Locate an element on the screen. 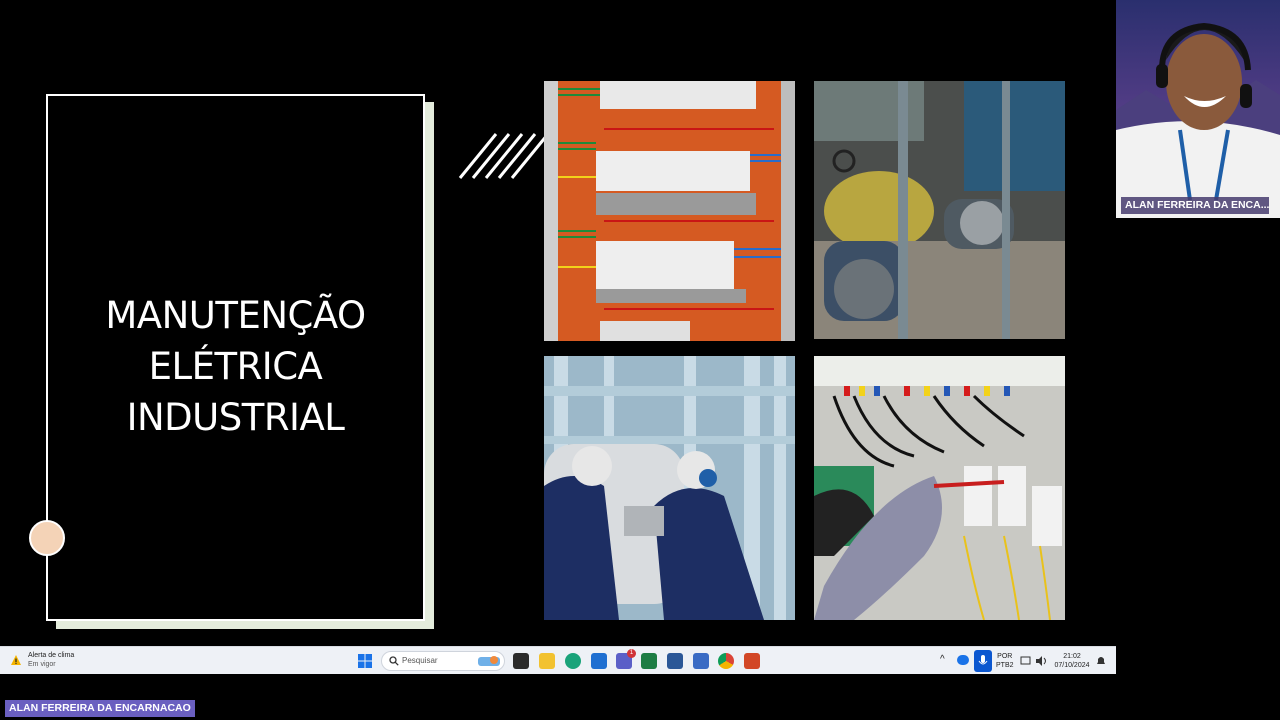  slide-title: MANUTENÇÃO ELÉTRICA INDUSTRIAL is located at coordinates (235, 366).